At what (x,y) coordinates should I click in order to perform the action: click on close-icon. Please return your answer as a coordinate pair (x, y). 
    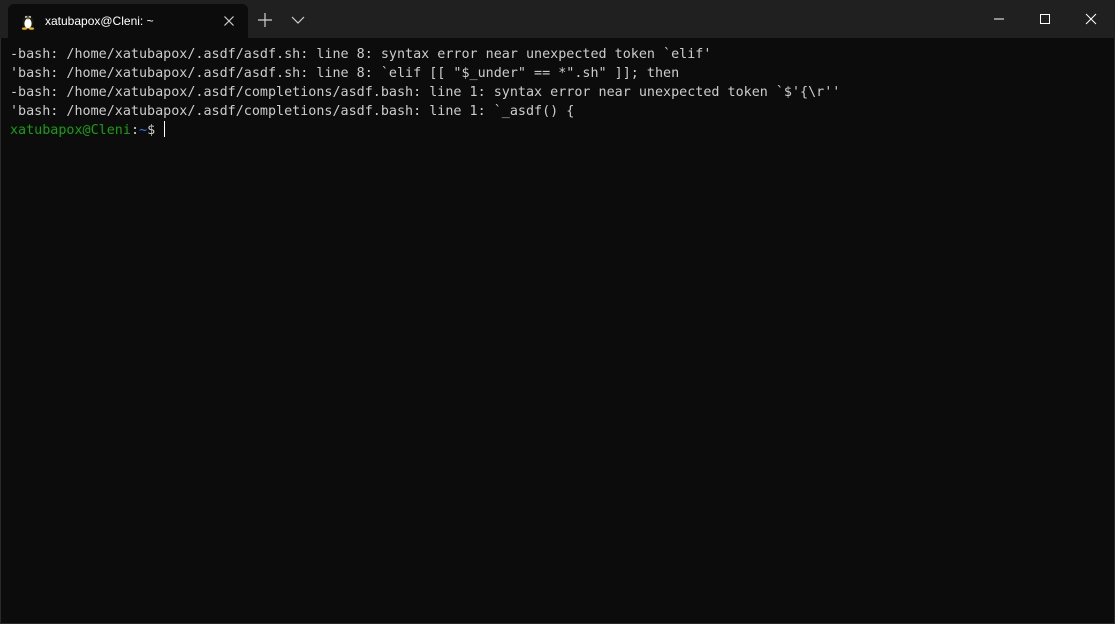
    Looking at the image, I should click on (1091, 19).